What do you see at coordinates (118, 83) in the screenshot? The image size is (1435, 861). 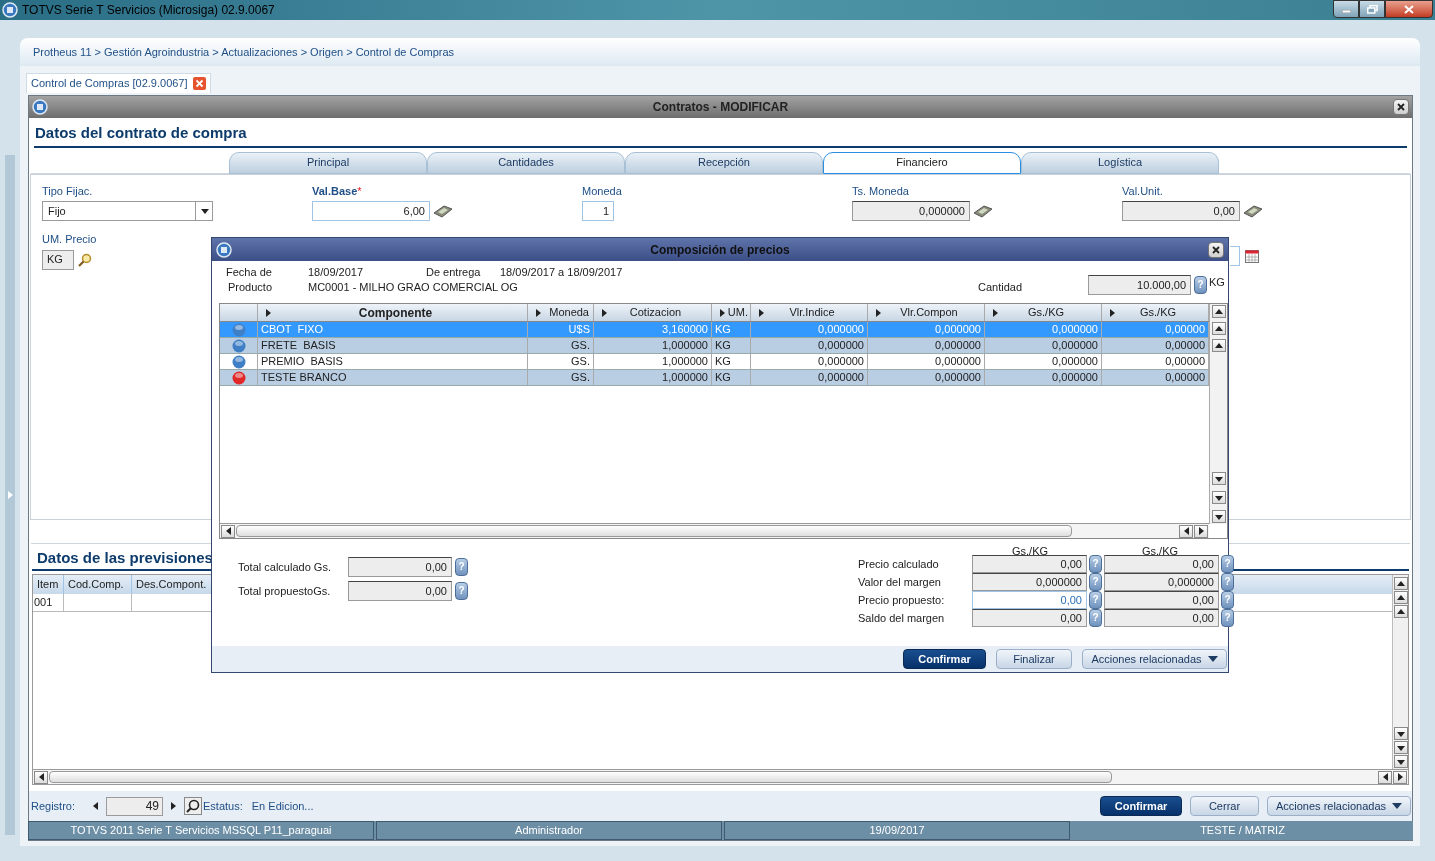 I see `document-tab: Control de Compras [02.9.0067]` at bounding box center [118, 83].